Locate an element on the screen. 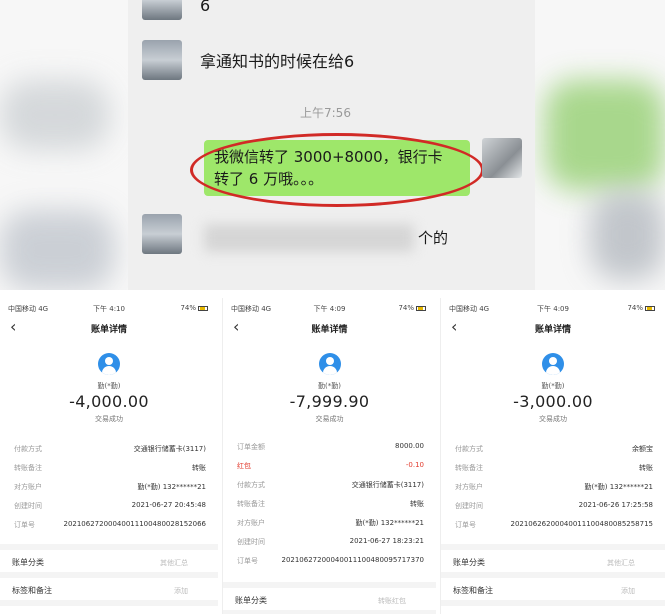  bill-sections: 账单分类 转账红包 is located at coordinates (329, 598).